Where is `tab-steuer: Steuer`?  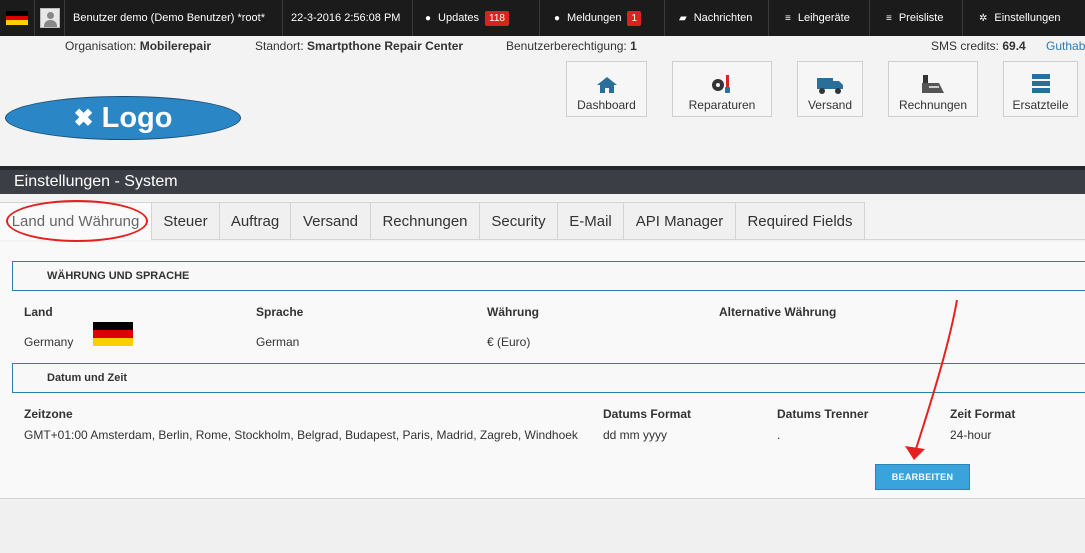
tab-steuer: Steuer is located at coordinates (186, 221).